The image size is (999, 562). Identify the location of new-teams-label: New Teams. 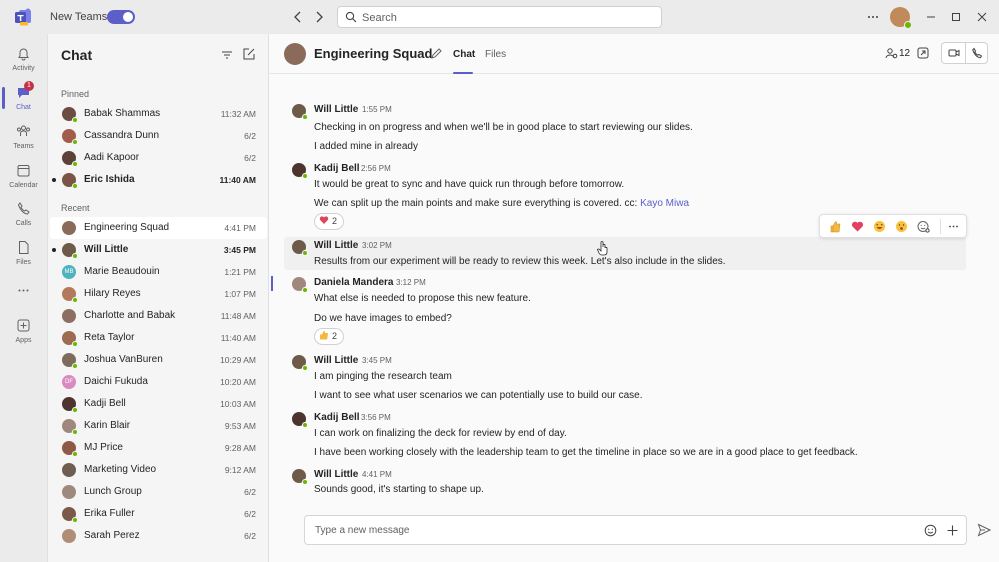
(79, 17).